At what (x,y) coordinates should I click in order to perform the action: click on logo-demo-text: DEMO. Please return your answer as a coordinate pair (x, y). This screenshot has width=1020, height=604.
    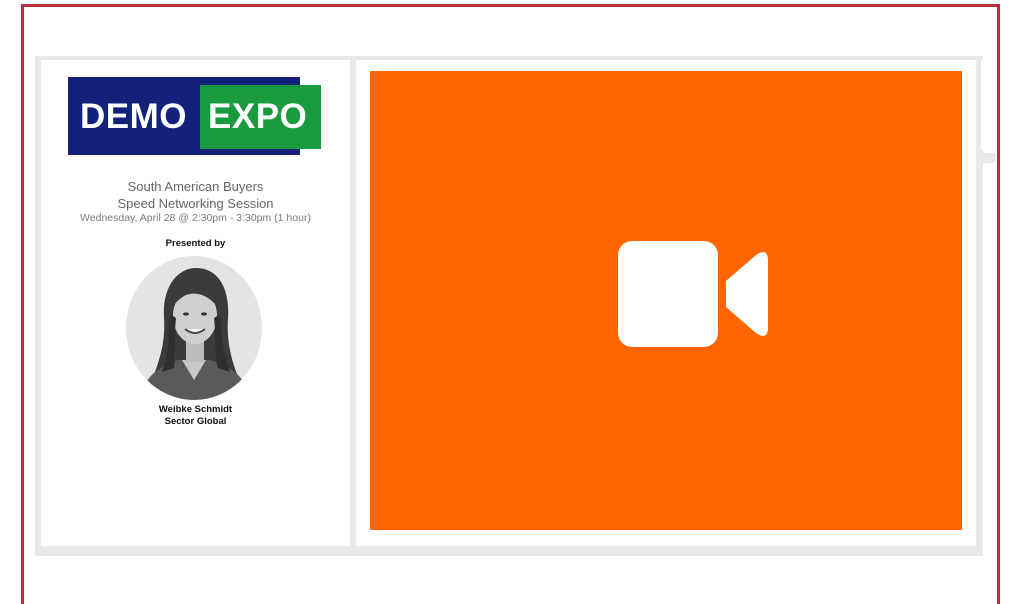
    Looking at the image, I should click on (133, 116).